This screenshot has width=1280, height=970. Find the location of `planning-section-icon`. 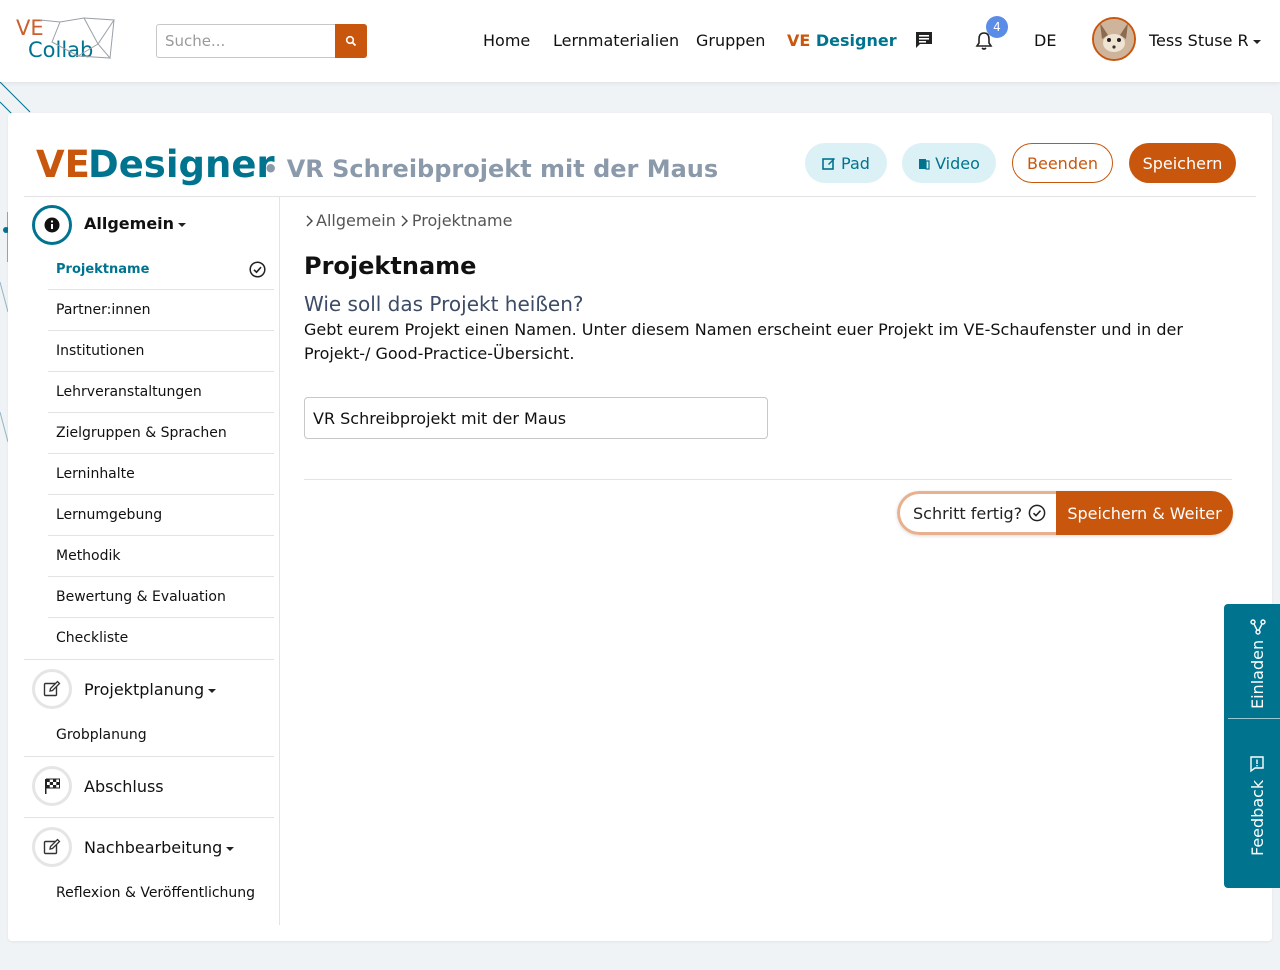

planning-section-icon is located at coordinates (52, 689).